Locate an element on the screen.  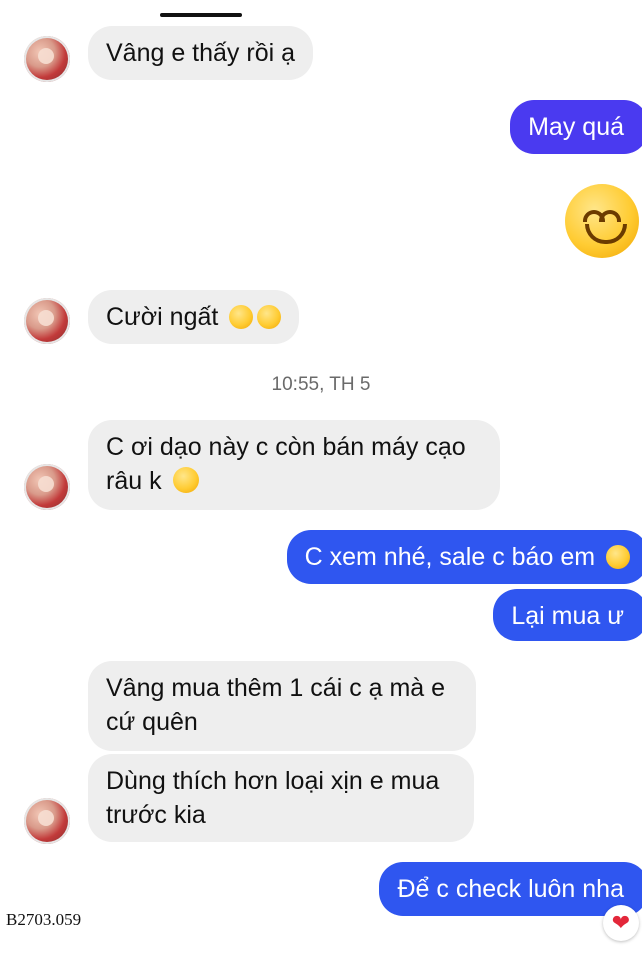
outgoing-message: Để c check luôn nha is located at coordinates (510, 889).